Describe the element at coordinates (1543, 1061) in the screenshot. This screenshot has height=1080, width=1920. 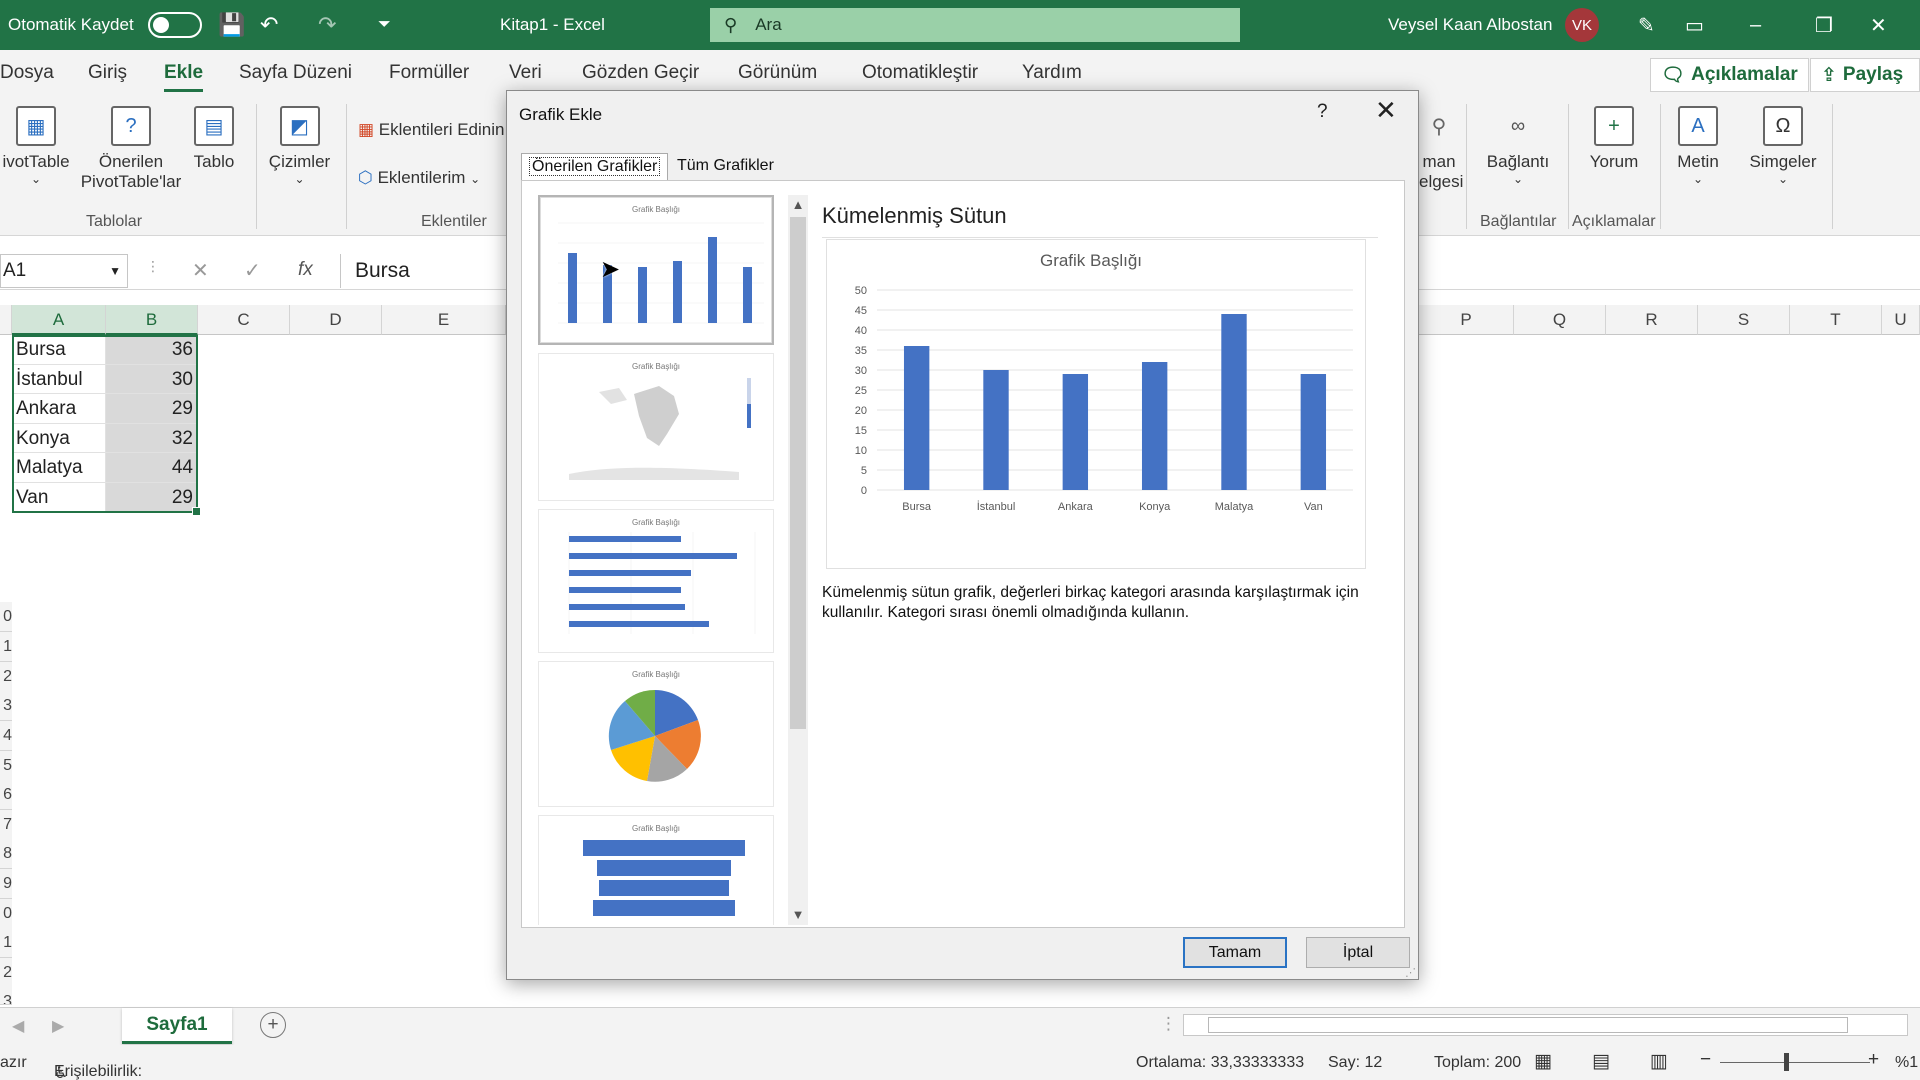
I see `normal-view-icon: ▦` at that location.